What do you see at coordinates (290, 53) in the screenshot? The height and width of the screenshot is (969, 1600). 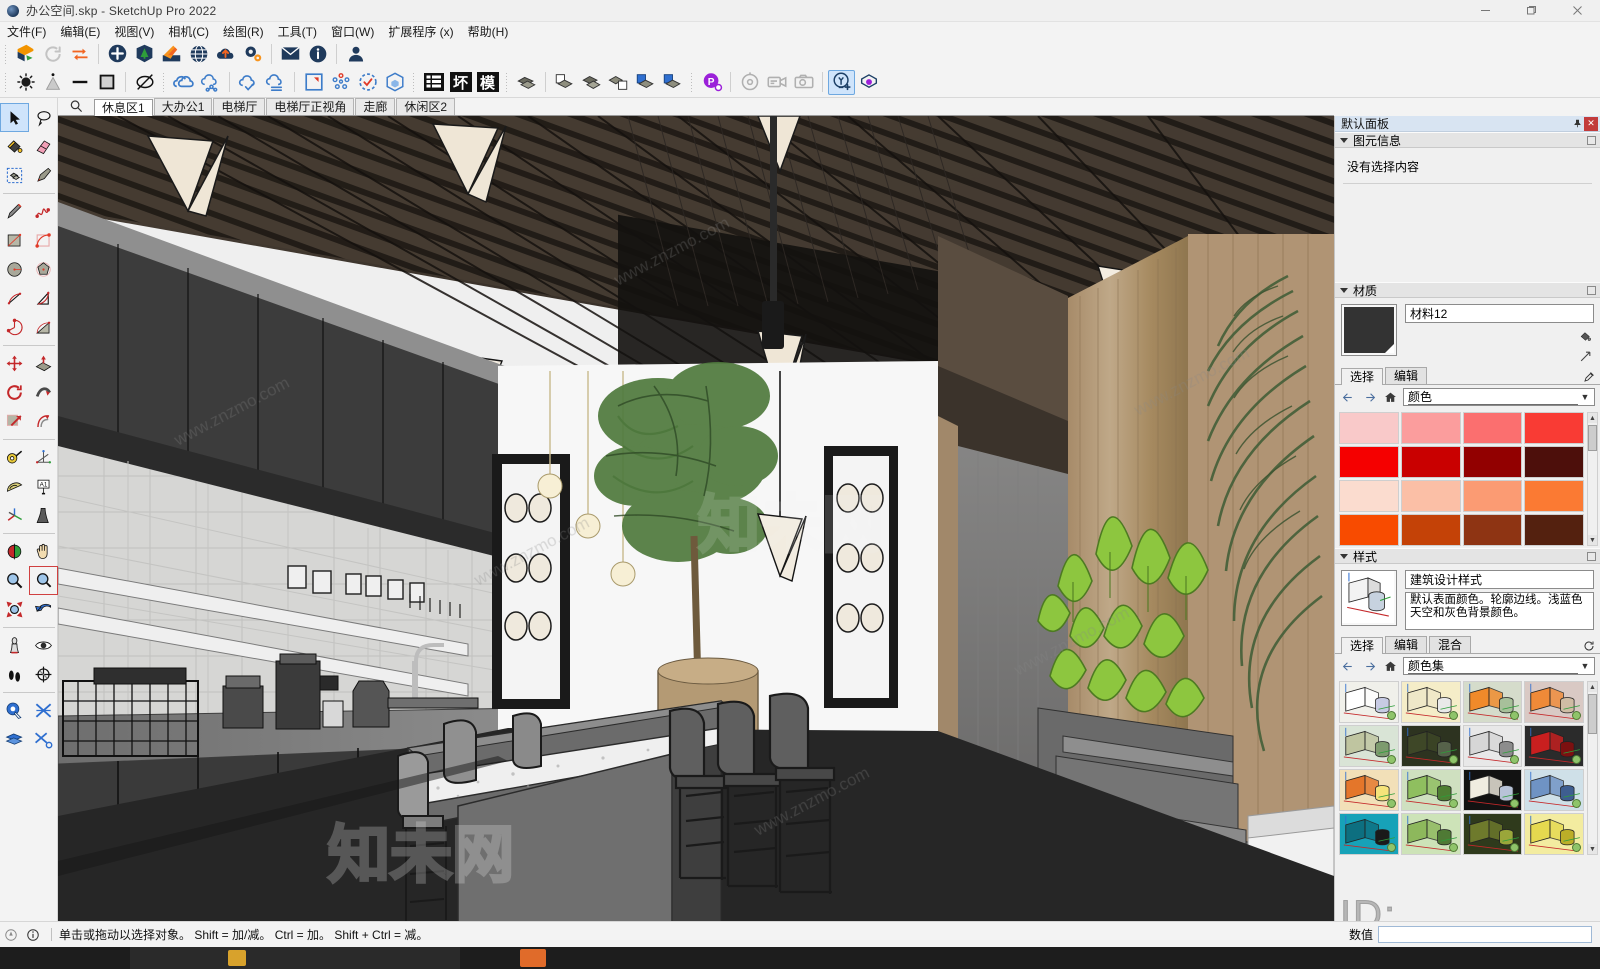 I see `mail-icon` at bounding box center [290, 53].